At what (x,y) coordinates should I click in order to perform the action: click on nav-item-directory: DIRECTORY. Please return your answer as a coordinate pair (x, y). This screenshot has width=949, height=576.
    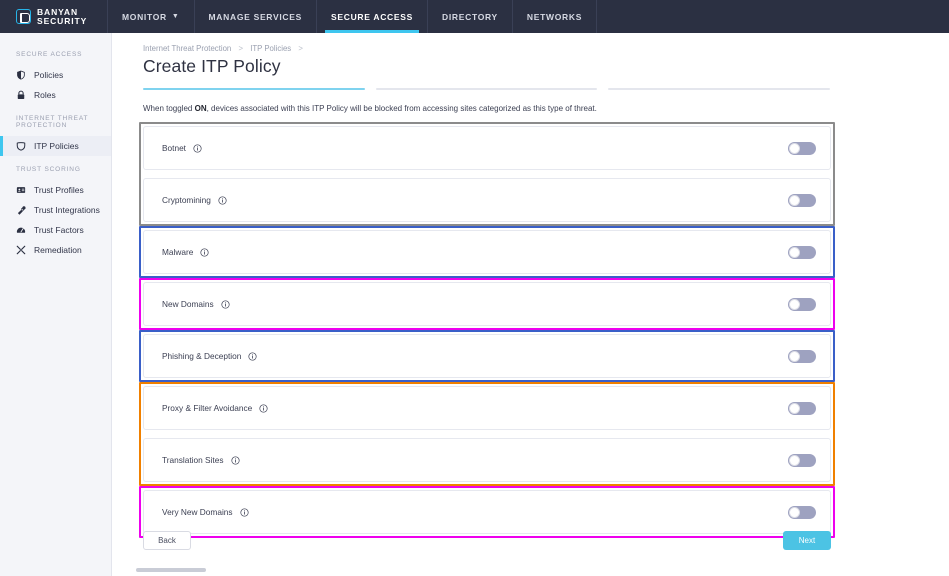
    Looking at the image, I should click on (470, 16).